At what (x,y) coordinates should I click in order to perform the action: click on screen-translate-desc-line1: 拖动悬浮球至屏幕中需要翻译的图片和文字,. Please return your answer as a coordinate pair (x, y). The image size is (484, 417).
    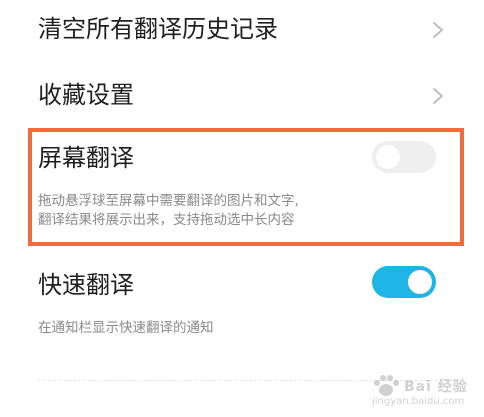
    Looking at the image, I should click on (168, 201).